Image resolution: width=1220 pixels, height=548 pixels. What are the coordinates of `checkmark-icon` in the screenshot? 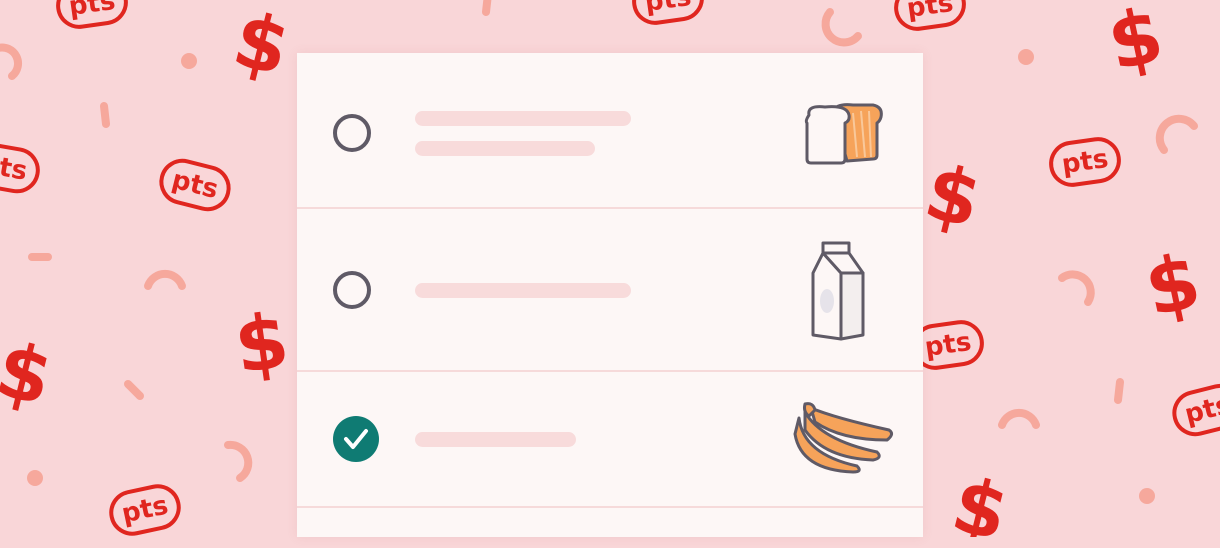 It's located at (356, 439).